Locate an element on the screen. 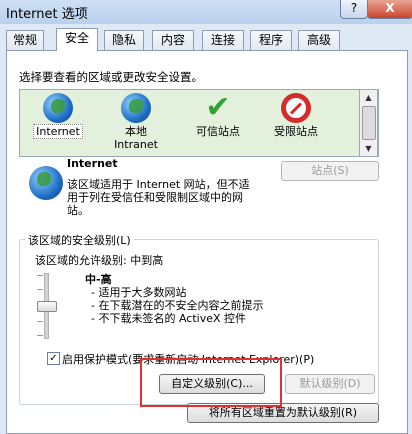 Image resolution: width=412 pixels, height=434 pixels. tab-content: 内容 is located at coordinates (173, 40).